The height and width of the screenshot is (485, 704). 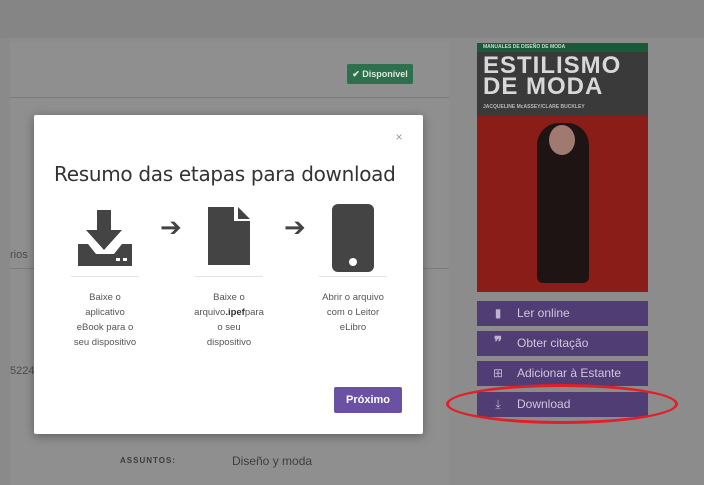 I want to click on step-3-line: Abrir o arquivo, so click(x=353, y=297).